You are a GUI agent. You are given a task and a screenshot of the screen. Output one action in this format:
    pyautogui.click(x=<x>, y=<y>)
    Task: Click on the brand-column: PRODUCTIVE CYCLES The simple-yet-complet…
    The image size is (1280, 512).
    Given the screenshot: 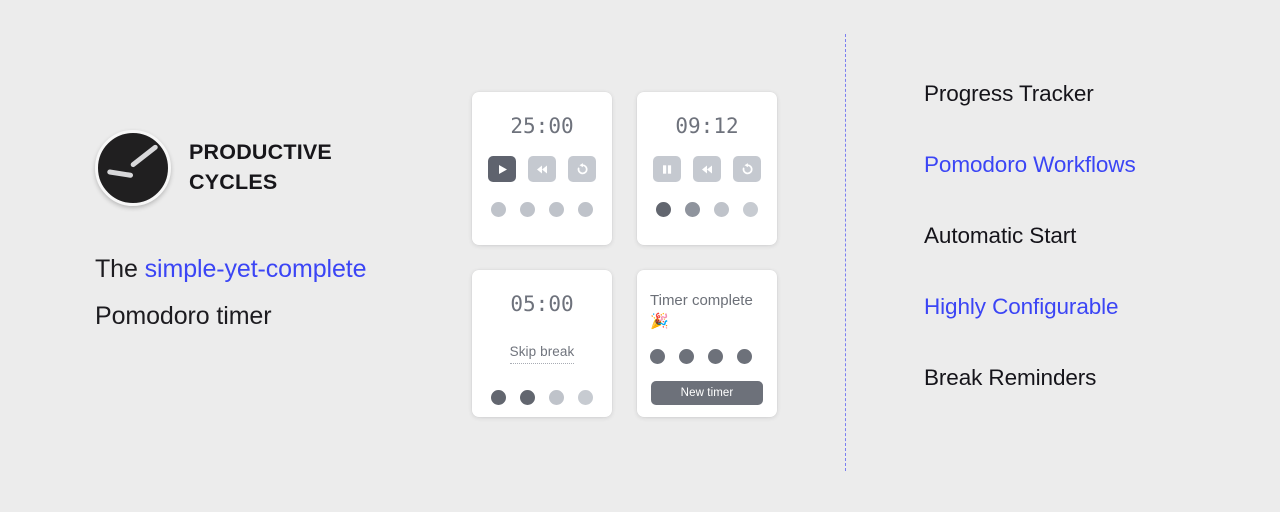 What is the action you would take?
    pyautogui.click(x=260, y=233)
    